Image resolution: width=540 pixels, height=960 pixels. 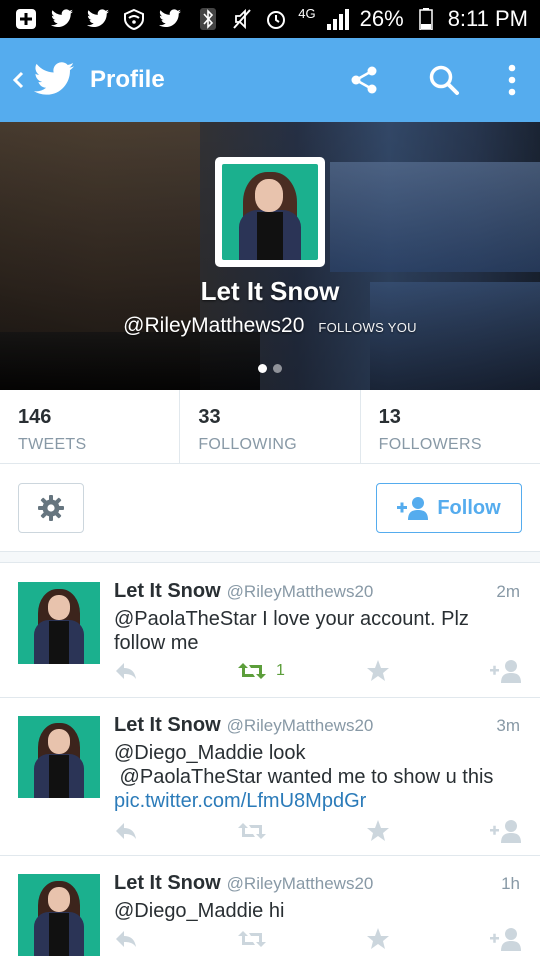 I want to click on share-button, so click(x=364, y=80).